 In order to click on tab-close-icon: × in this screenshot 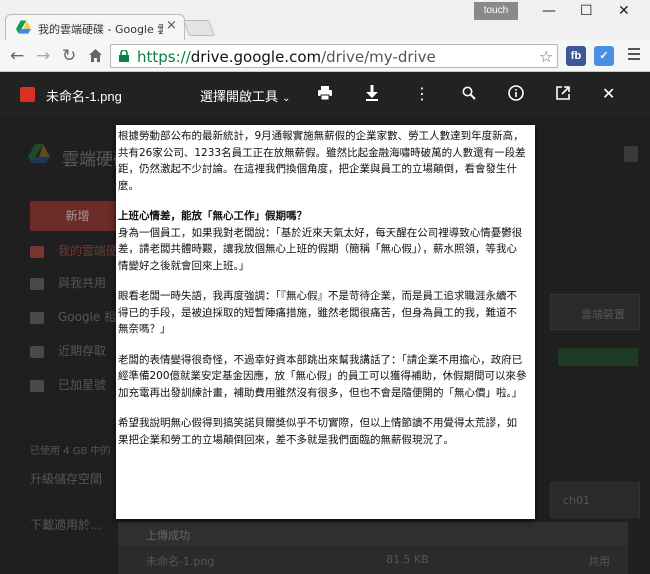, I will do `click(171, 25)`.